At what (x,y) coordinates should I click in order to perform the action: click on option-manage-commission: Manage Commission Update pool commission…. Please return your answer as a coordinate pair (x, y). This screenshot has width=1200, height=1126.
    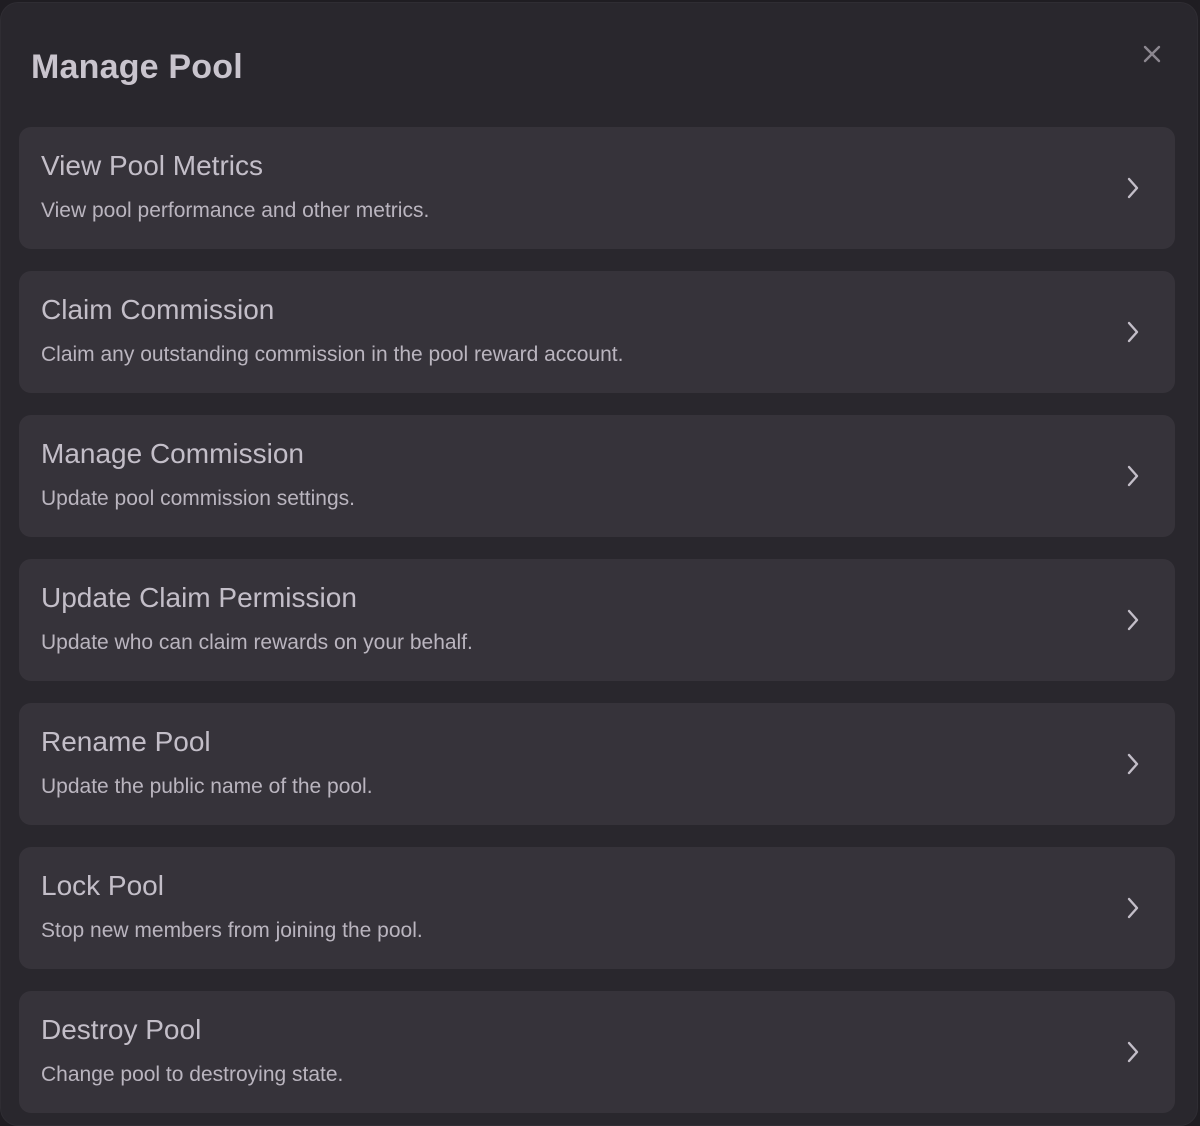
    Looking at the image, I should click on (597, 476).